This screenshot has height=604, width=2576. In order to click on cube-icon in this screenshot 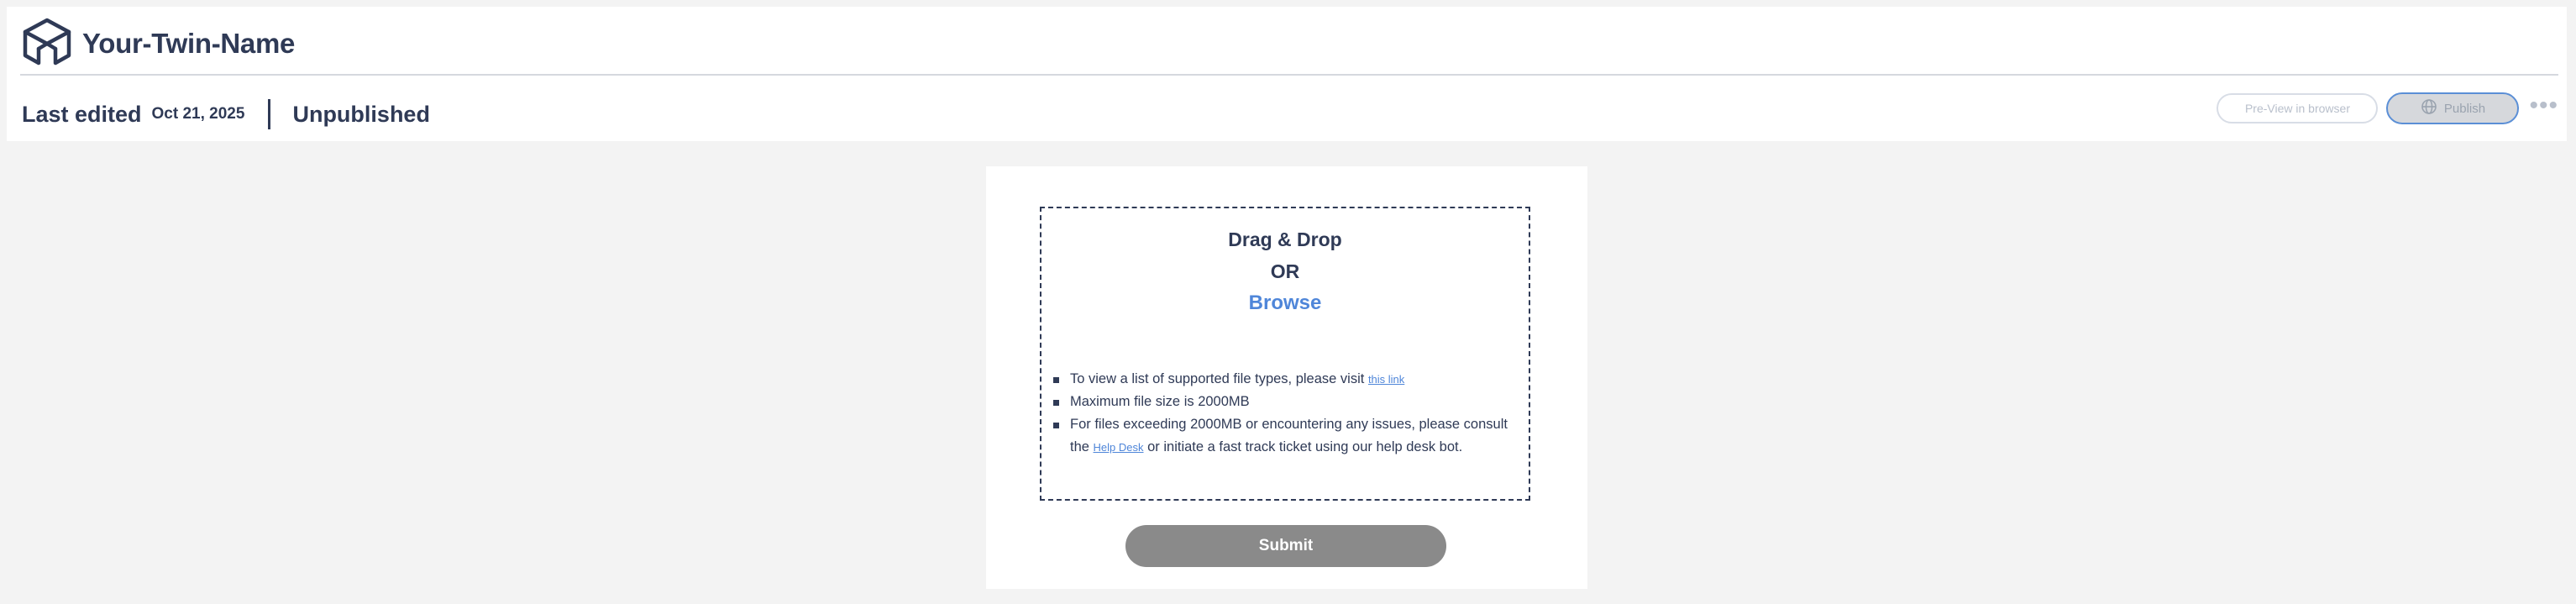, I will do `click(47, 44)`.